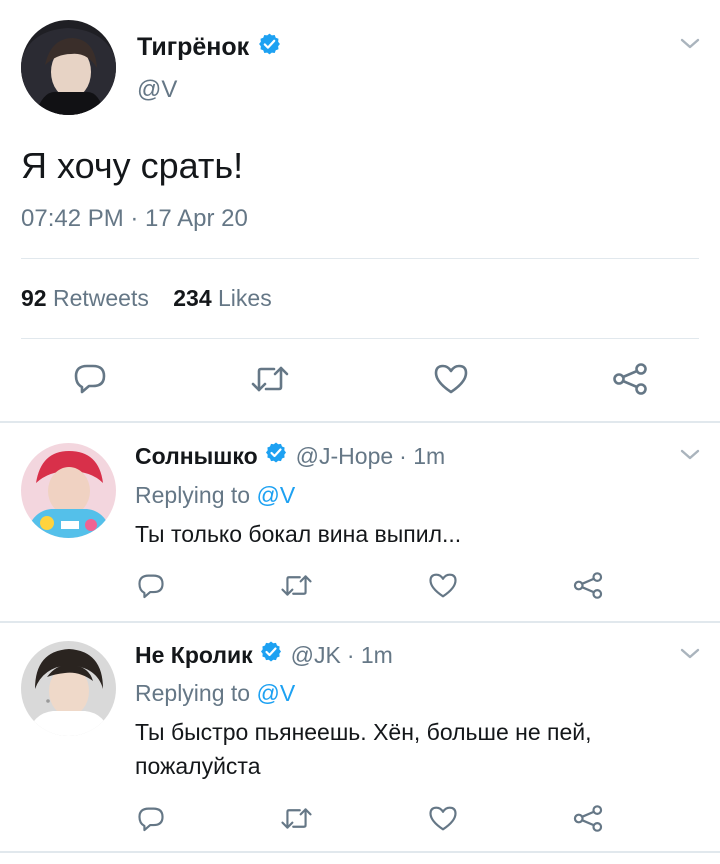  What do you see at coordinates (290, 456) in the screenshot?
I see `reply-header: Солнышко @J-Hope · 1m` at bounding box center [290, 456].